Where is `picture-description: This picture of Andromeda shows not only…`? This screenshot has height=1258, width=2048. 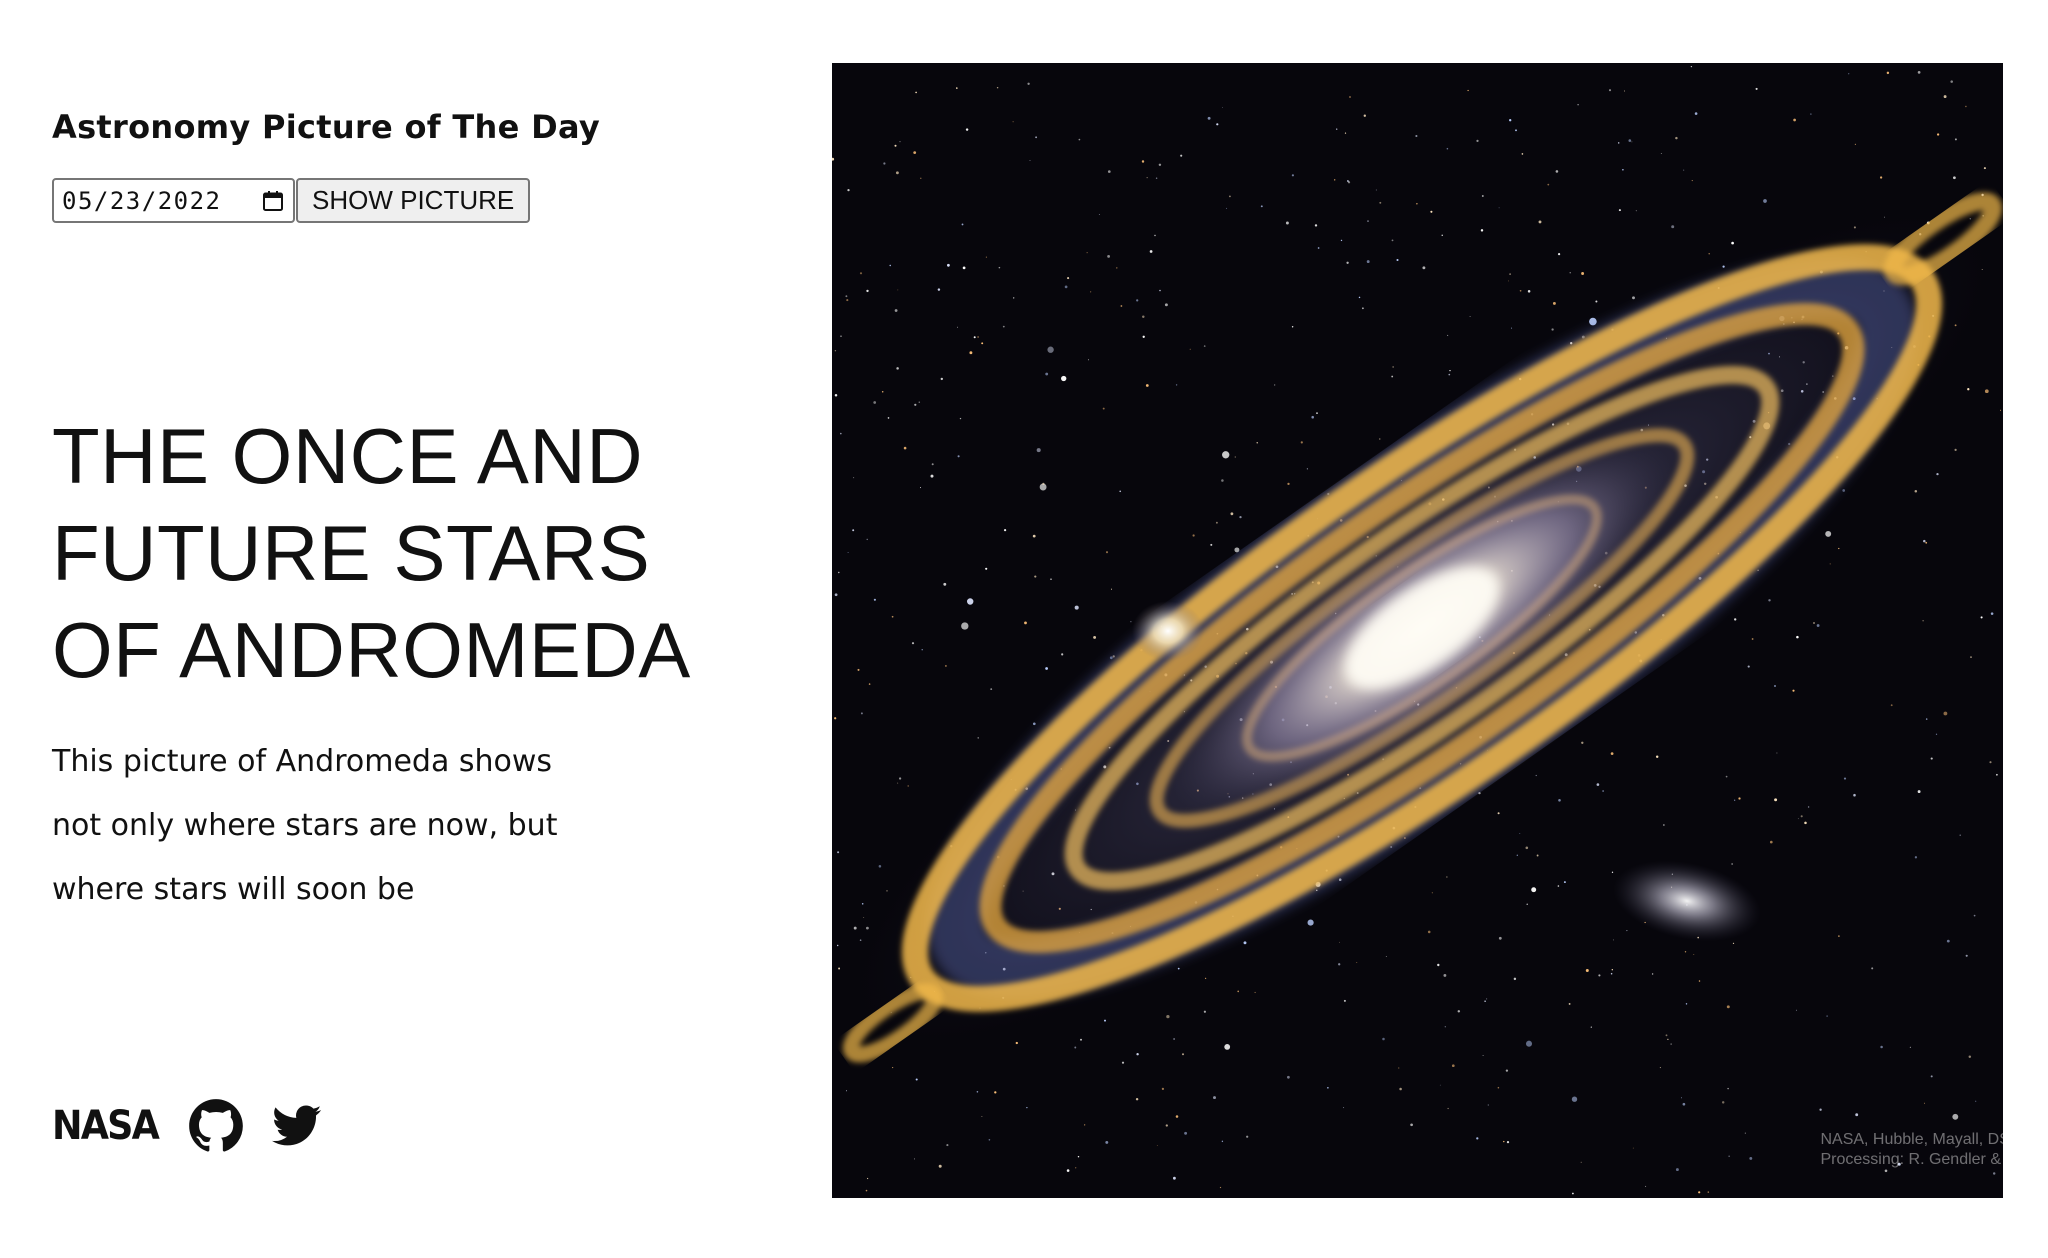
picture-description: This picture of Andromeda shows not only… is located at coordinates (332, 826).